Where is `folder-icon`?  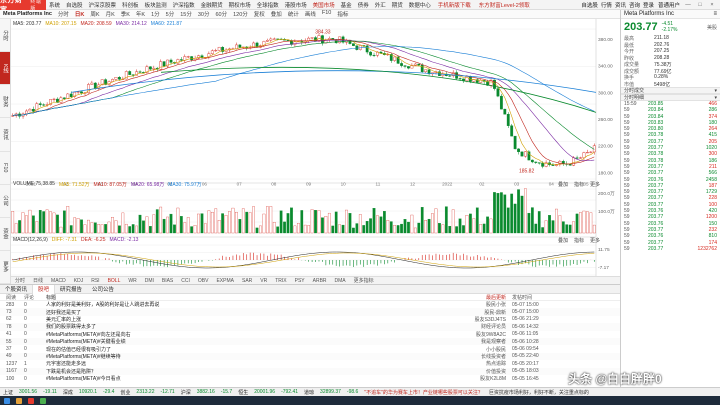
folder-icon is located at coordinates (19, 400).